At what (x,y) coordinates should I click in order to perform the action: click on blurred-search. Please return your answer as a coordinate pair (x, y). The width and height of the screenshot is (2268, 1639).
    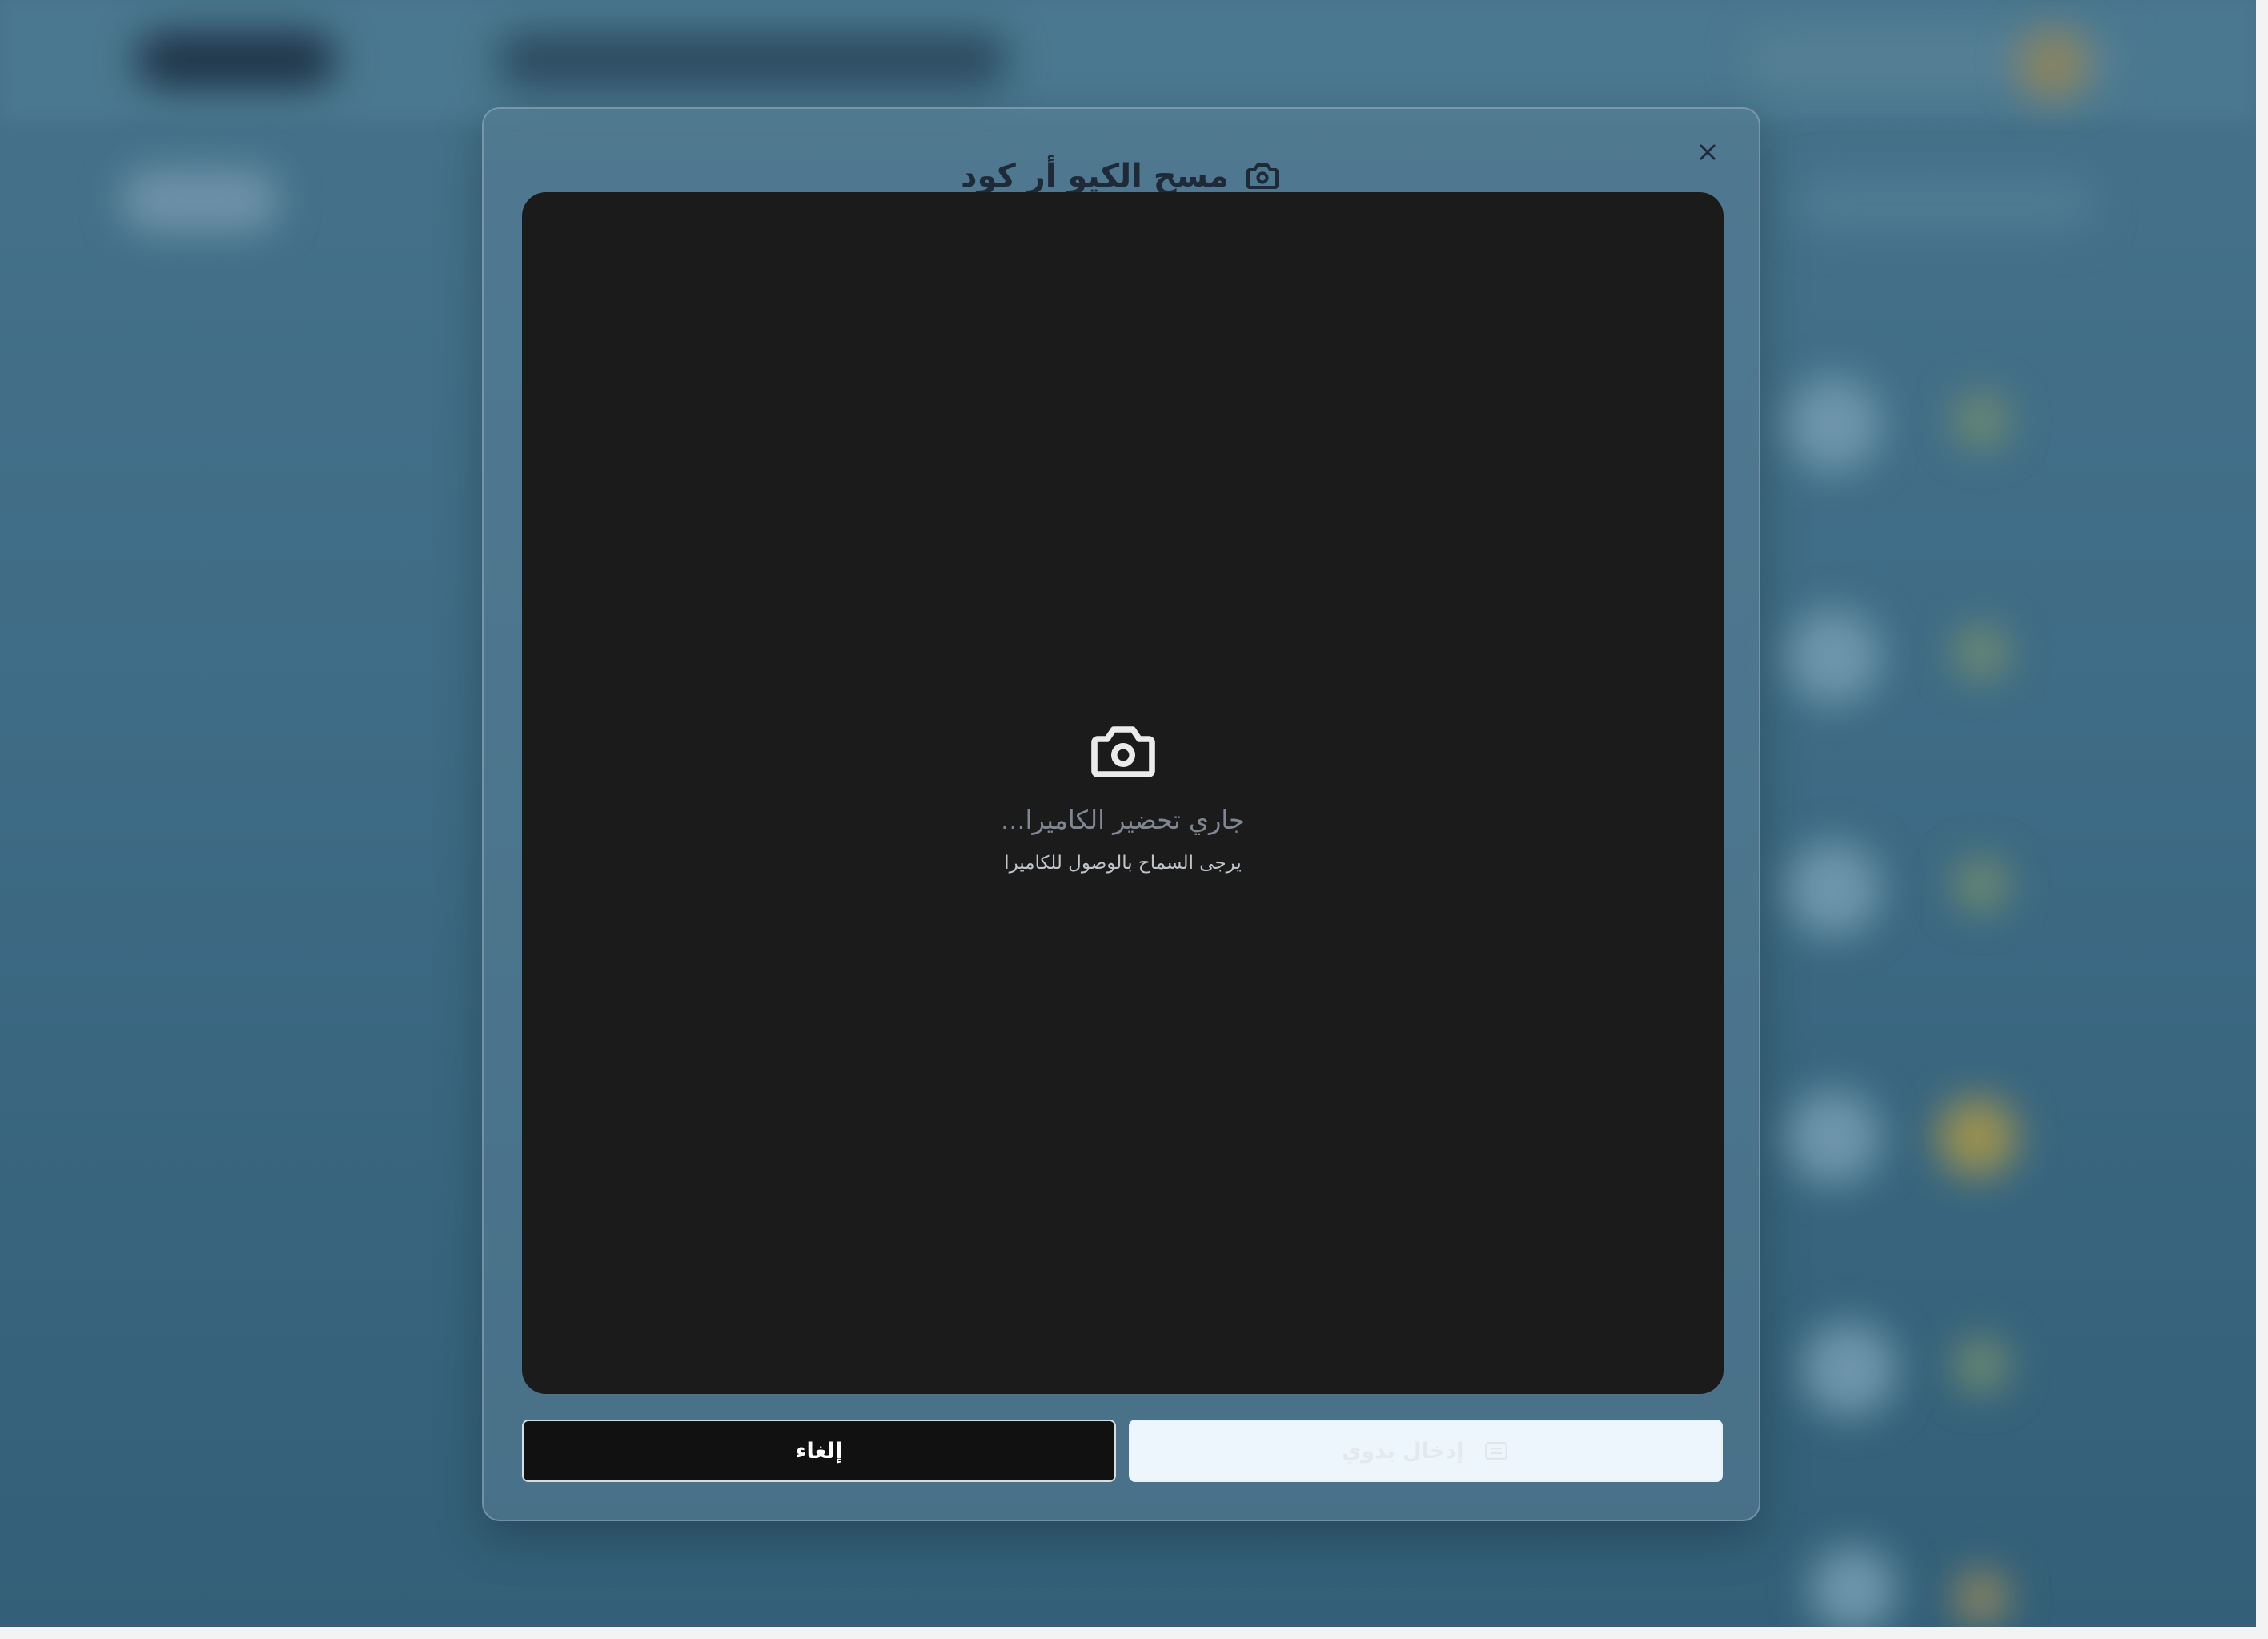
    Looking at the image, I should click on (1945, 204).